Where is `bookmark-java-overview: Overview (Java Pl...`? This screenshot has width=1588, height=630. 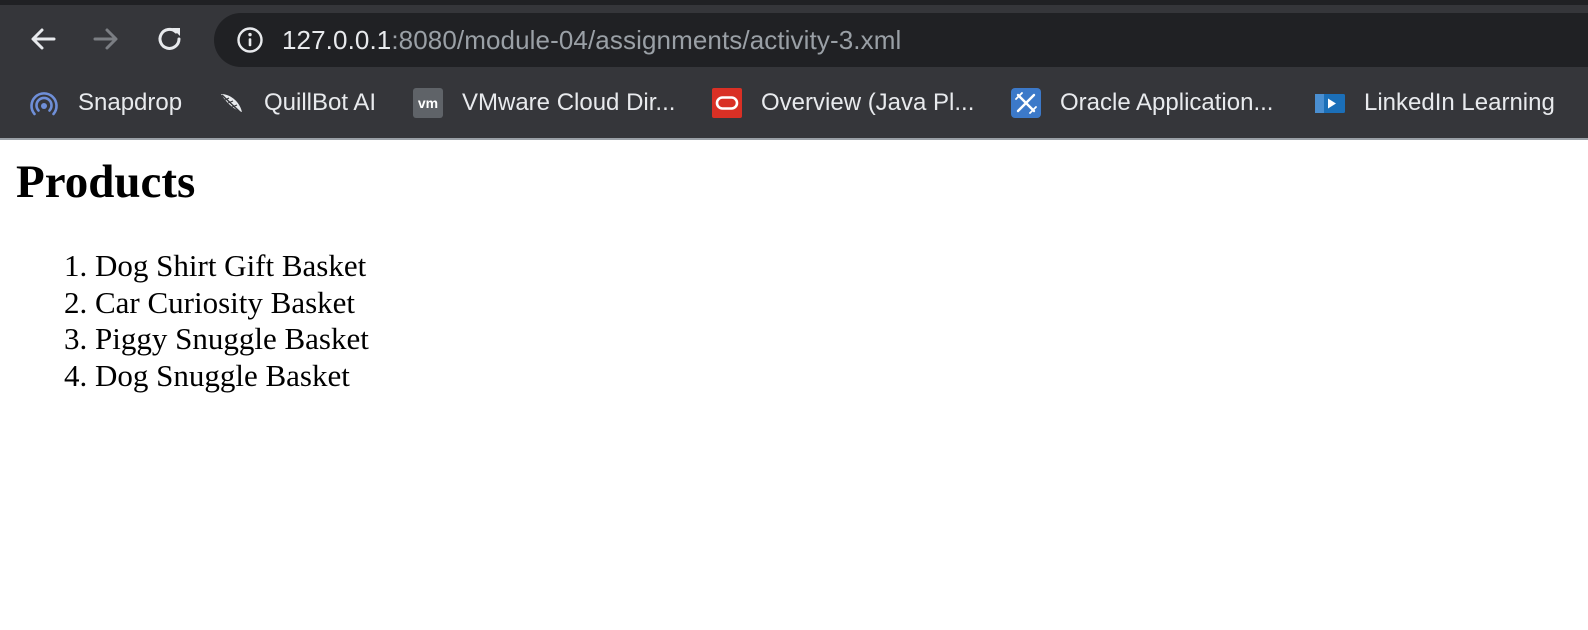
bookmark-java-overview: Overview (Java Pl... is located at coordinates (842, 103).